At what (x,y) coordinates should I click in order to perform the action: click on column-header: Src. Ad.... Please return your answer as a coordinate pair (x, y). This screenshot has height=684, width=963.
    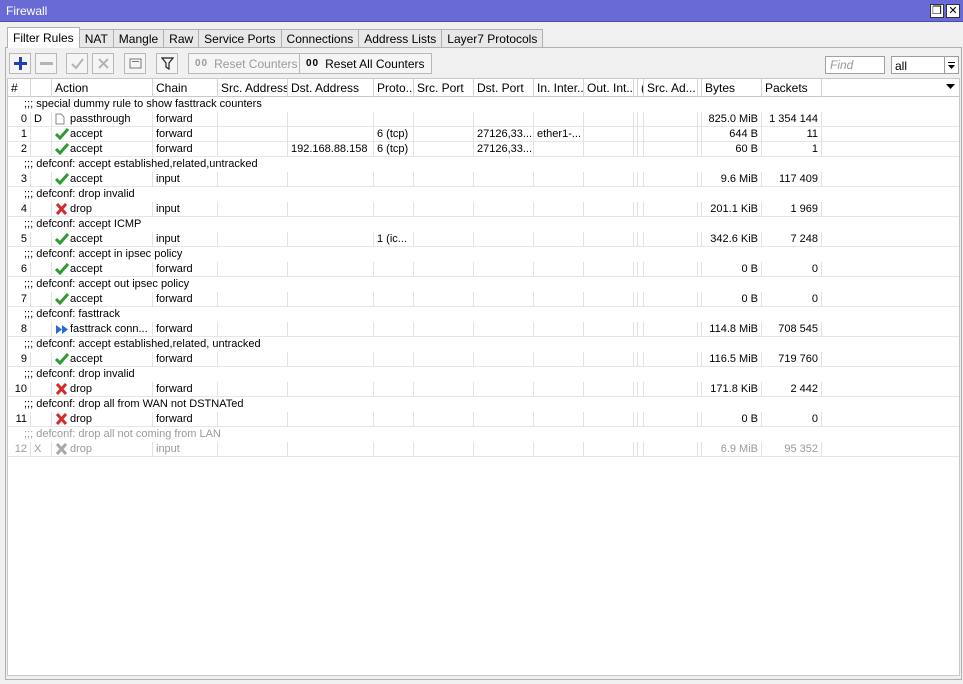
    Looking at the image, I should click on (671, 88).